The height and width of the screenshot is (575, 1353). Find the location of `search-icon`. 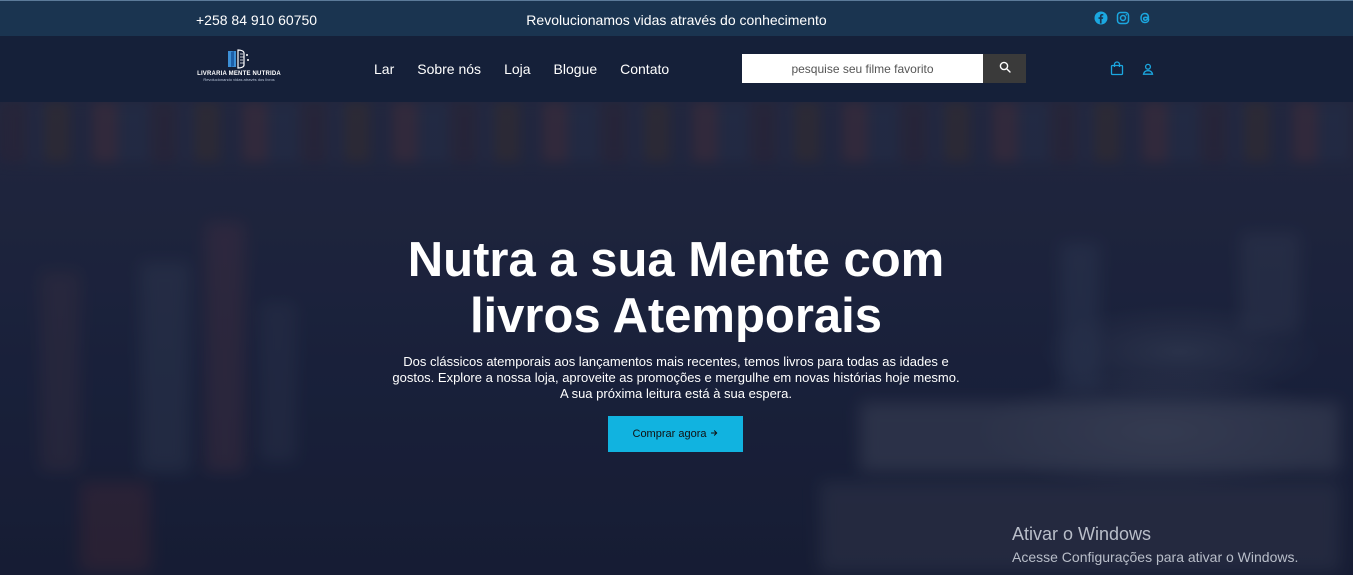

search-icon is located at coordinates (1005, 69).